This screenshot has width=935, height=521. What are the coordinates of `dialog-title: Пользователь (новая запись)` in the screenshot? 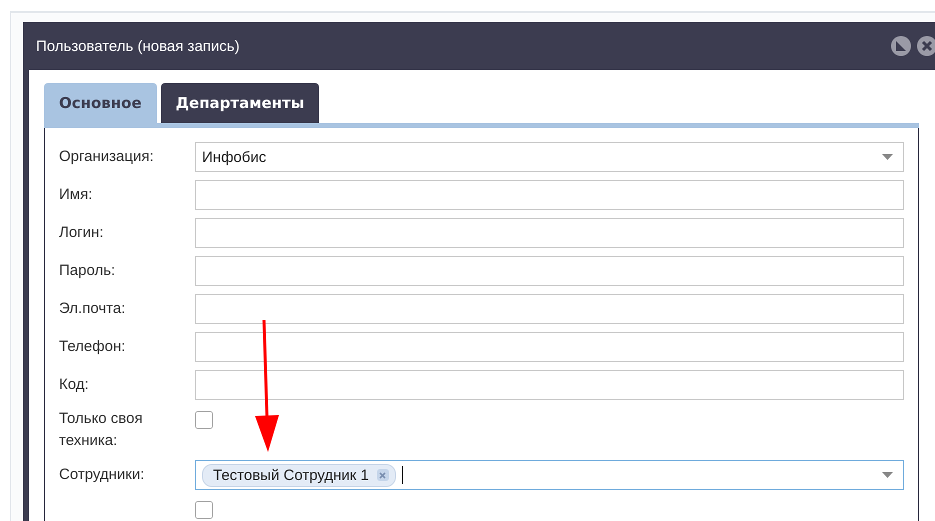 It's located at (138, 46).